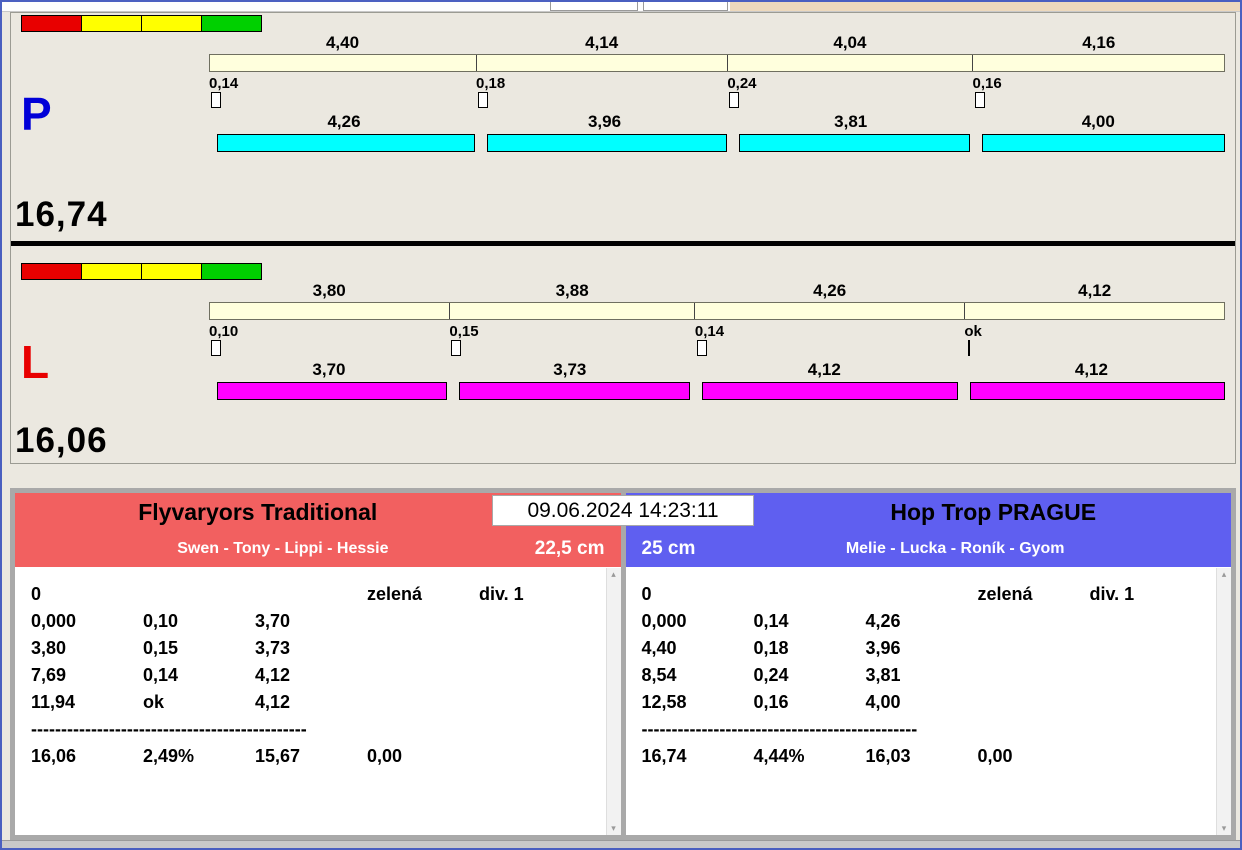  Describe the element at coordinates (623, 510) in the screenshot. I see `timestamp: 09.06.2024 14:23:11` at that location.